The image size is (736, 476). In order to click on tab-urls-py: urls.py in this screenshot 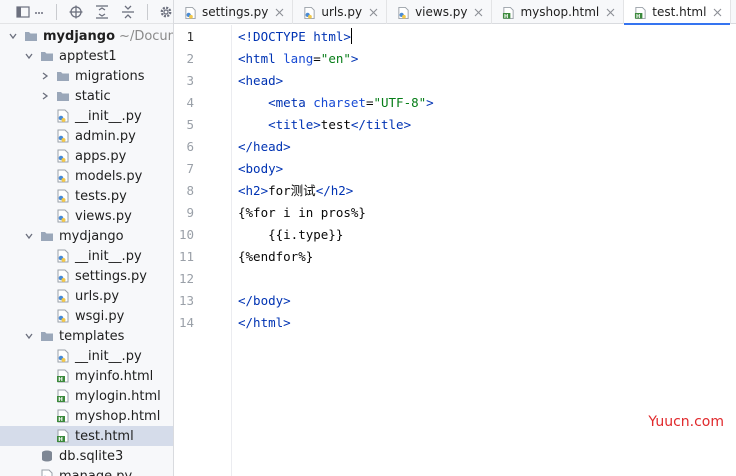, I will do `click(340, 12)`.